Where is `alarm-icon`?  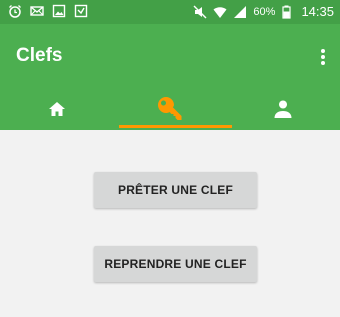
alarm-icon is located at coordinates (15, 11).